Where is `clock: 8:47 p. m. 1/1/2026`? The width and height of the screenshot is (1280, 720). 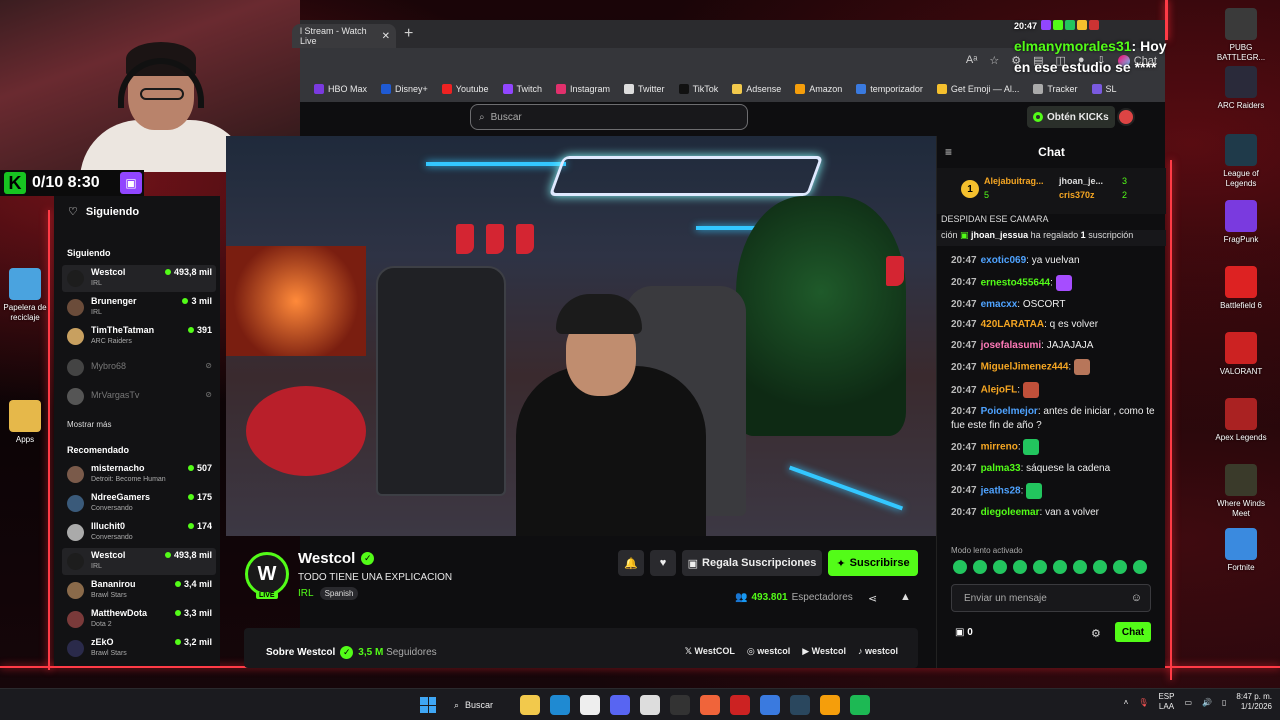
clock: 8:47 p. m. 1/1/2026 is located at coordinates (1254, 702).